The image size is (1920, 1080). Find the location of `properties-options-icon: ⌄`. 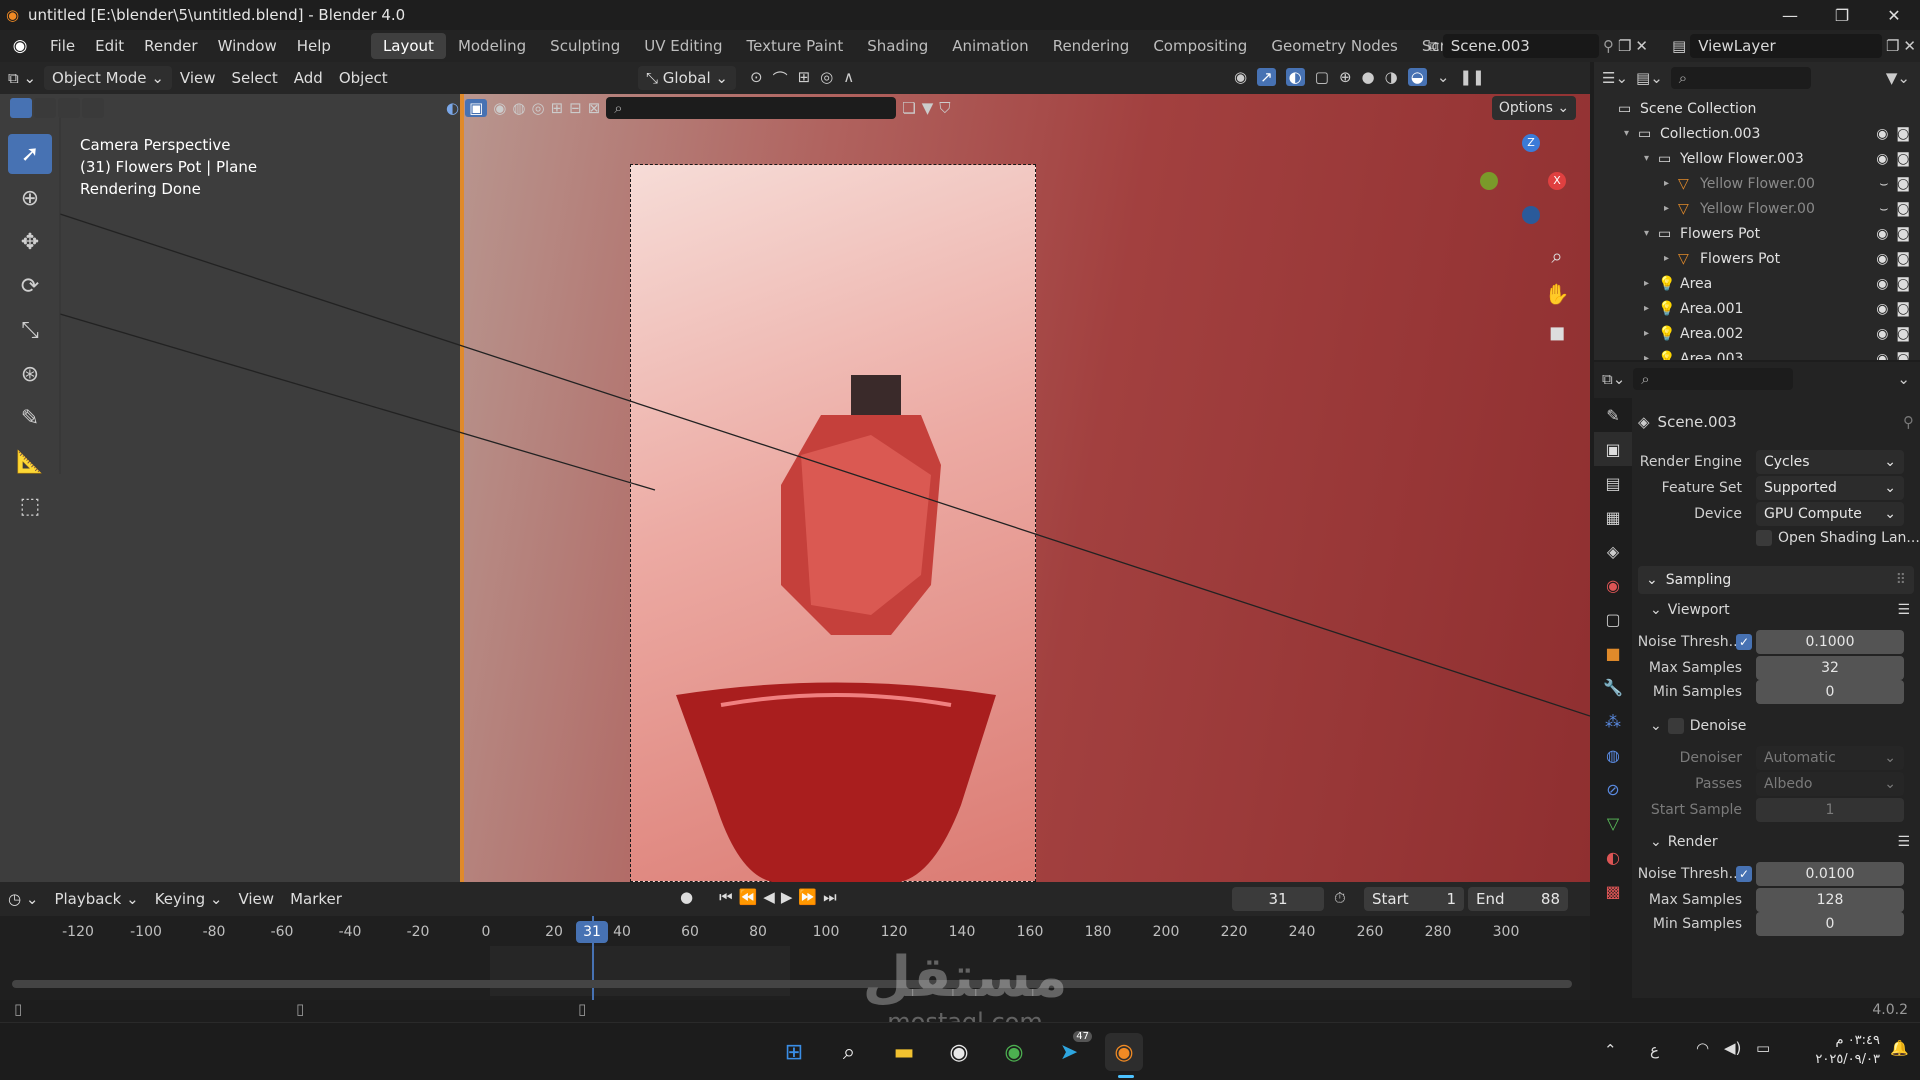

properties-options-icon: ⌄ is located at coordinates (1903, 379).